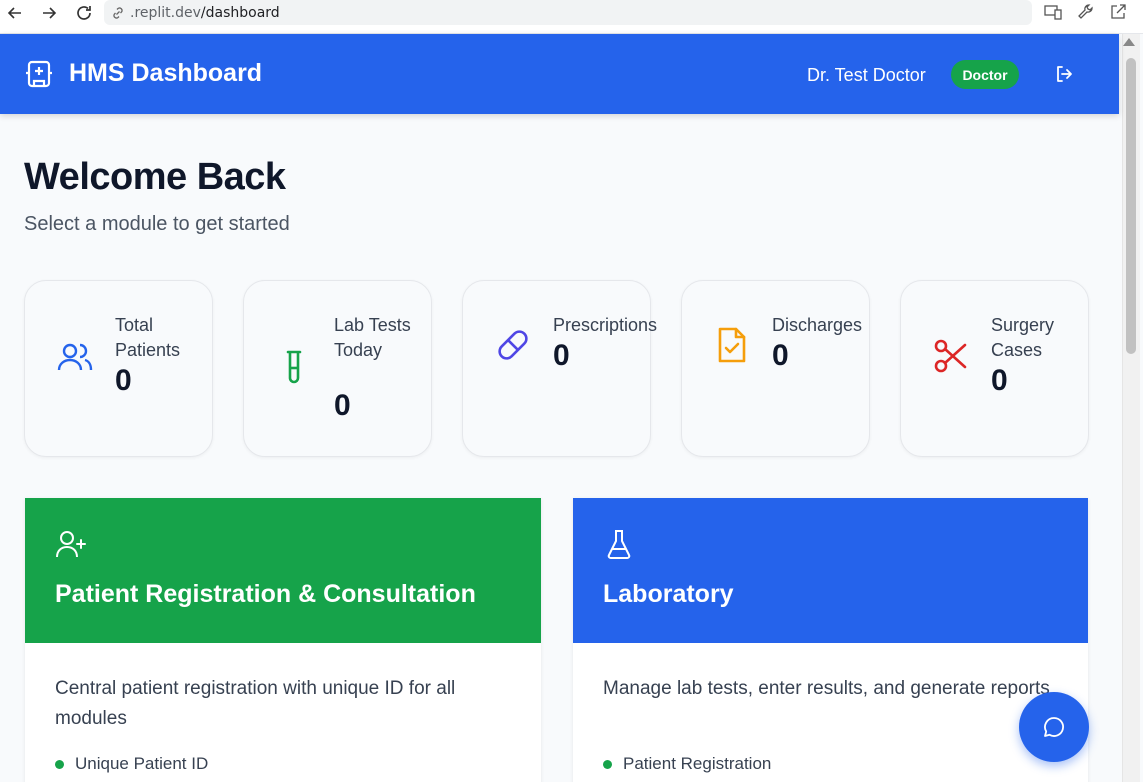  What do you see at coordinates (84, 13) in the screenshot?
I see `reload-icon` at bounding box center [84, 13].